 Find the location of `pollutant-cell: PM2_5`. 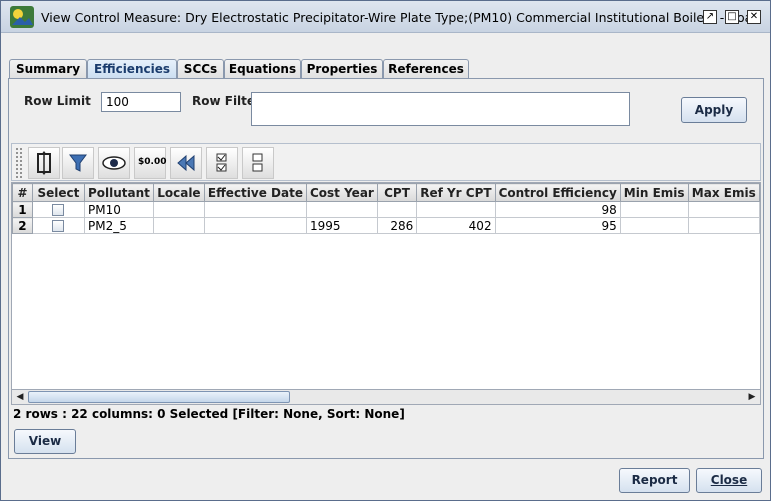

pollutant-cell: PM2_5 is located at coordinates (118, 225).